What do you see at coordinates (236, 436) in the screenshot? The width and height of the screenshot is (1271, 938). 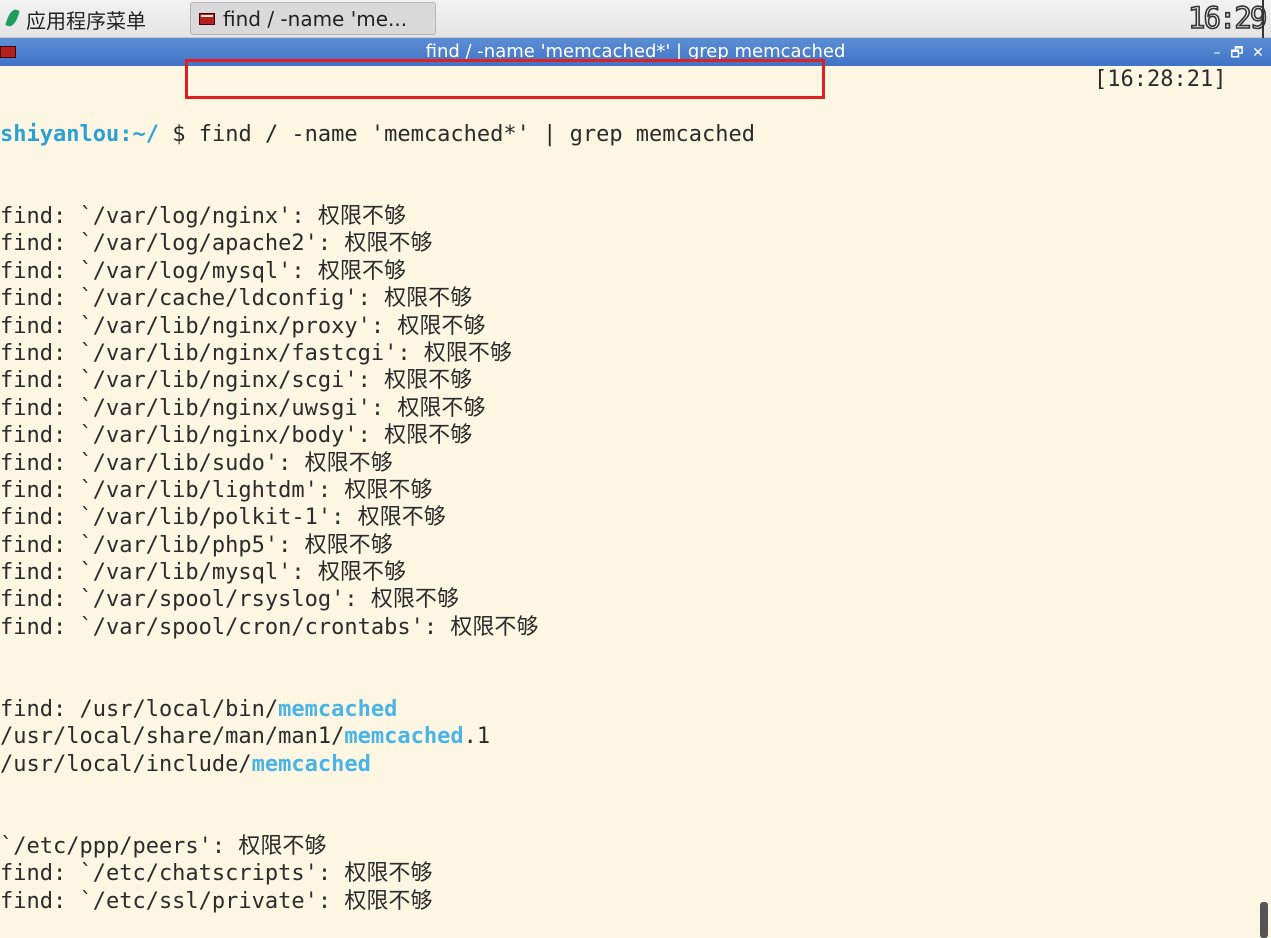 I see `output-line: find: `/var/lib/nginx/body': 权限不够` at bounding box center [236, 436].